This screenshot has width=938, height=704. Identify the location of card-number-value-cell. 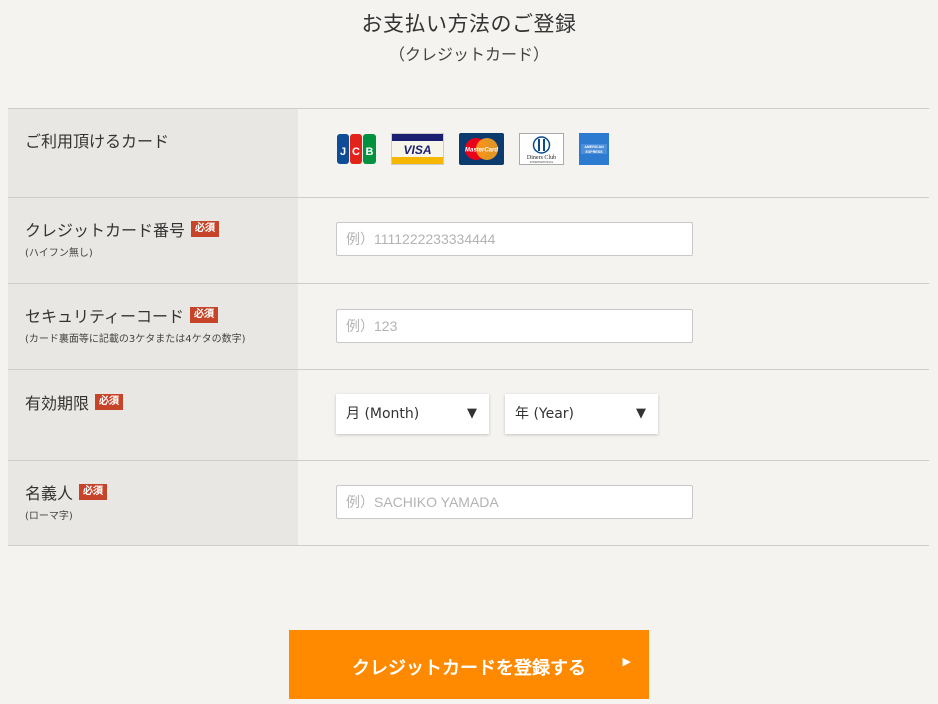
(613, 240).